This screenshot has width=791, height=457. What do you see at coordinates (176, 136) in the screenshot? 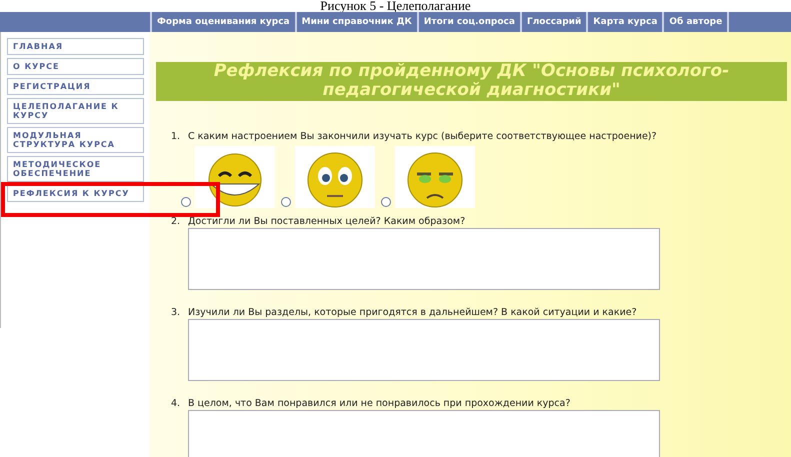
I see `question-number: 1.` at bounding box center [176, 136].